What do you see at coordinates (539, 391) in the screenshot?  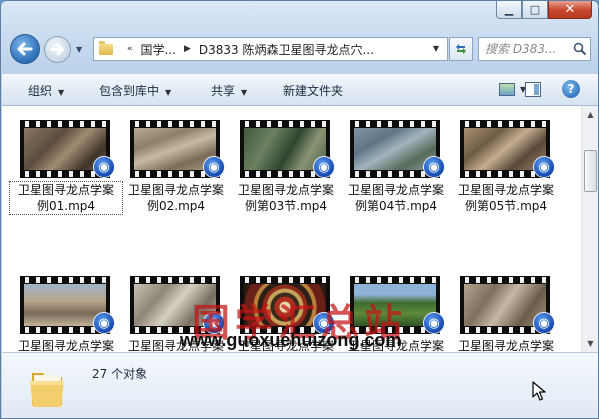 I see `mouse-cursor-icon` at bounding box center [539, 391].